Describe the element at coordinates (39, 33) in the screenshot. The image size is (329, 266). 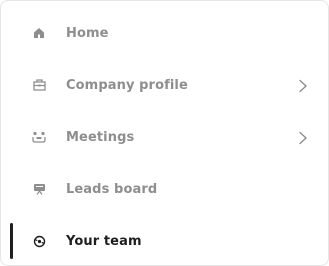
I see `home-icon` at that location.